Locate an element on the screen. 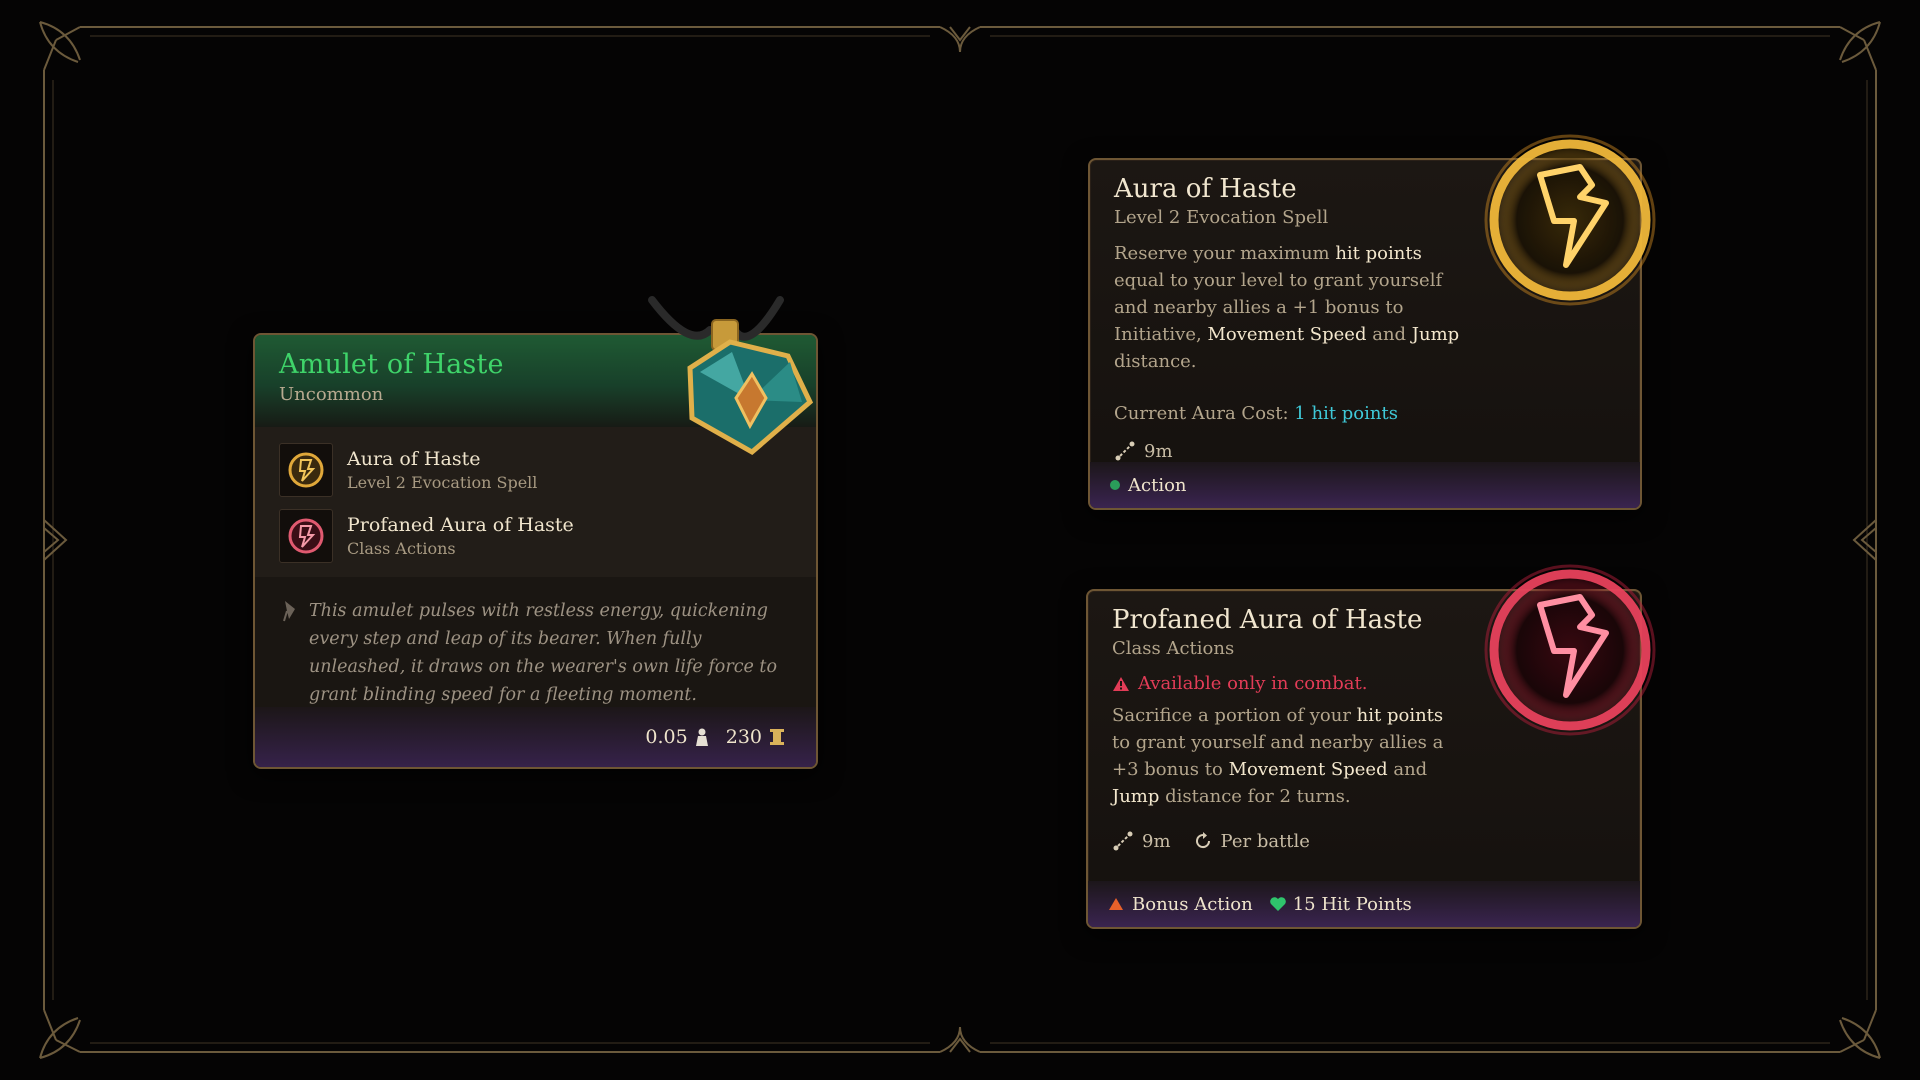 This screenshot has height=1080, width=1920. quill-icon is located at coordinates (289, 611).